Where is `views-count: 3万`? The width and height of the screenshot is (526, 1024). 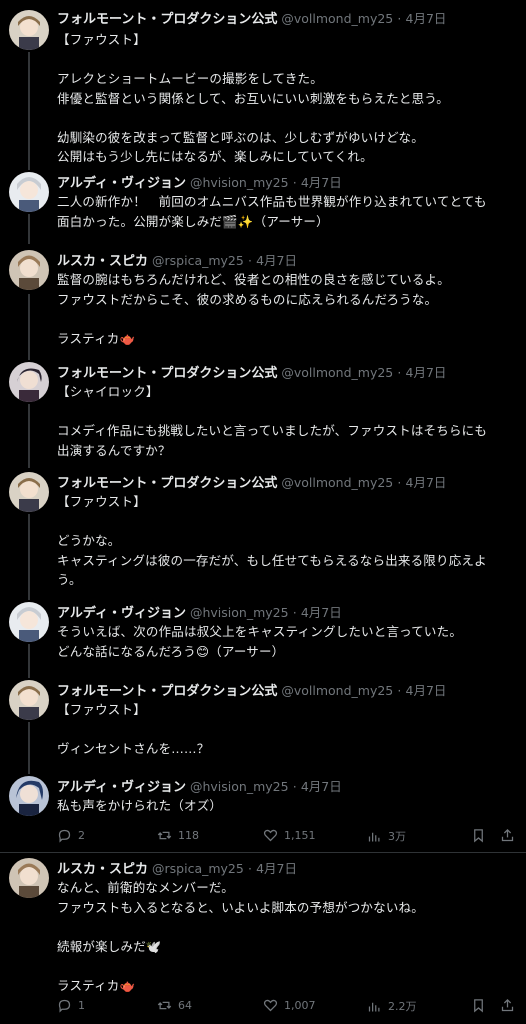 views-count: 3万 is located at coordinates (397, 836).